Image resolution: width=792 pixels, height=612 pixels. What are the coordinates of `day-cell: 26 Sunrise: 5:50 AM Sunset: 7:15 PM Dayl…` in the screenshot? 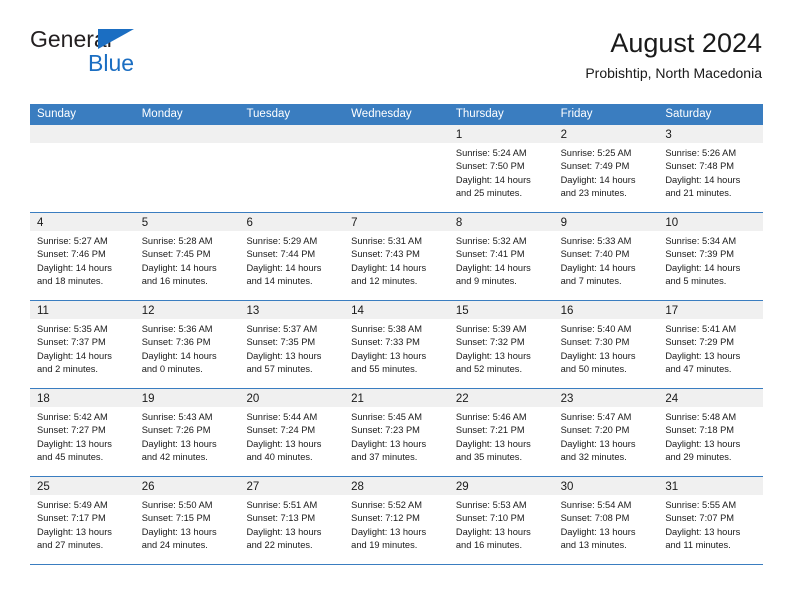 It's located at (187, 520).